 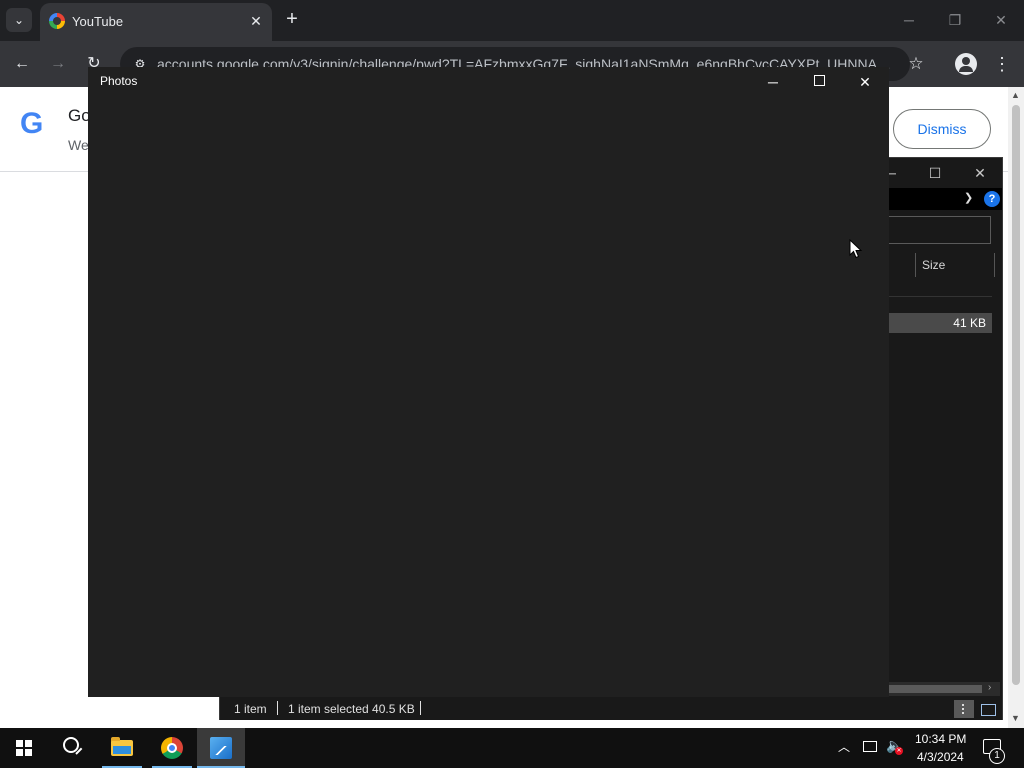 What do you see at coordinates (966, 64) in the screenshot?
I see `profile-icon` at bounding box center [966, 64].